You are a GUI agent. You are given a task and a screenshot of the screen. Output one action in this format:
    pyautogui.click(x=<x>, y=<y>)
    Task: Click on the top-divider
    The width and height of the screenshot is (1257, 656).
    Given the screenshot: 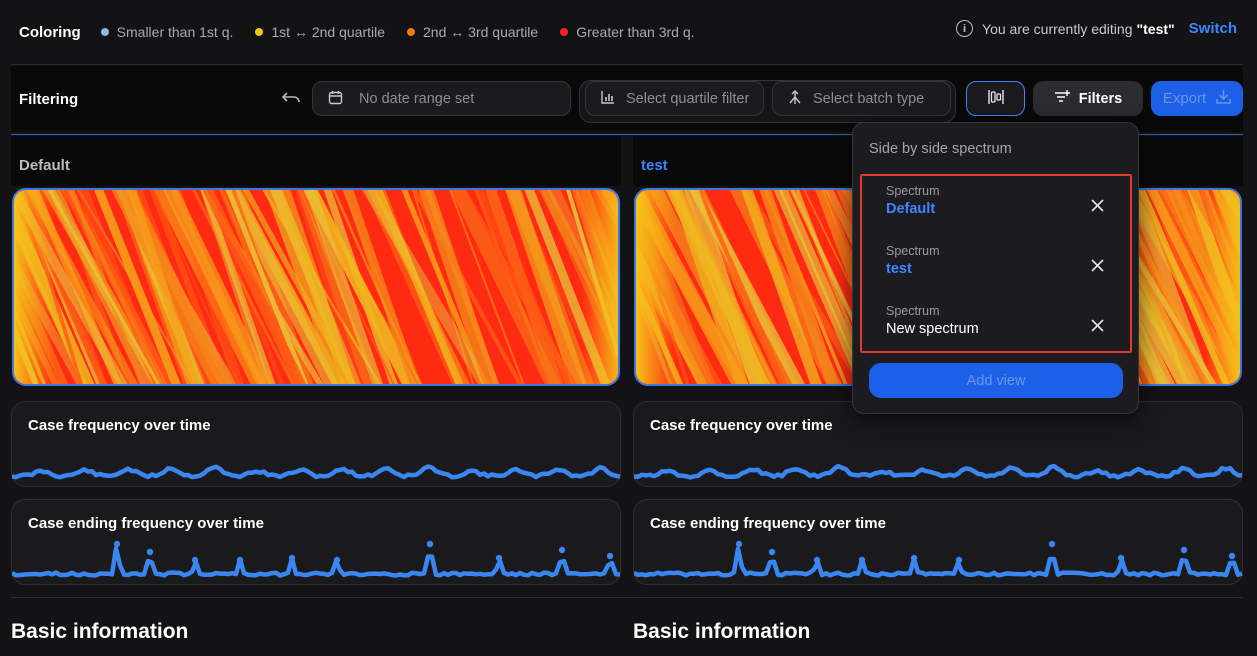 What is the action you would take?
    pyautogui.click(x=627, y=64)
    